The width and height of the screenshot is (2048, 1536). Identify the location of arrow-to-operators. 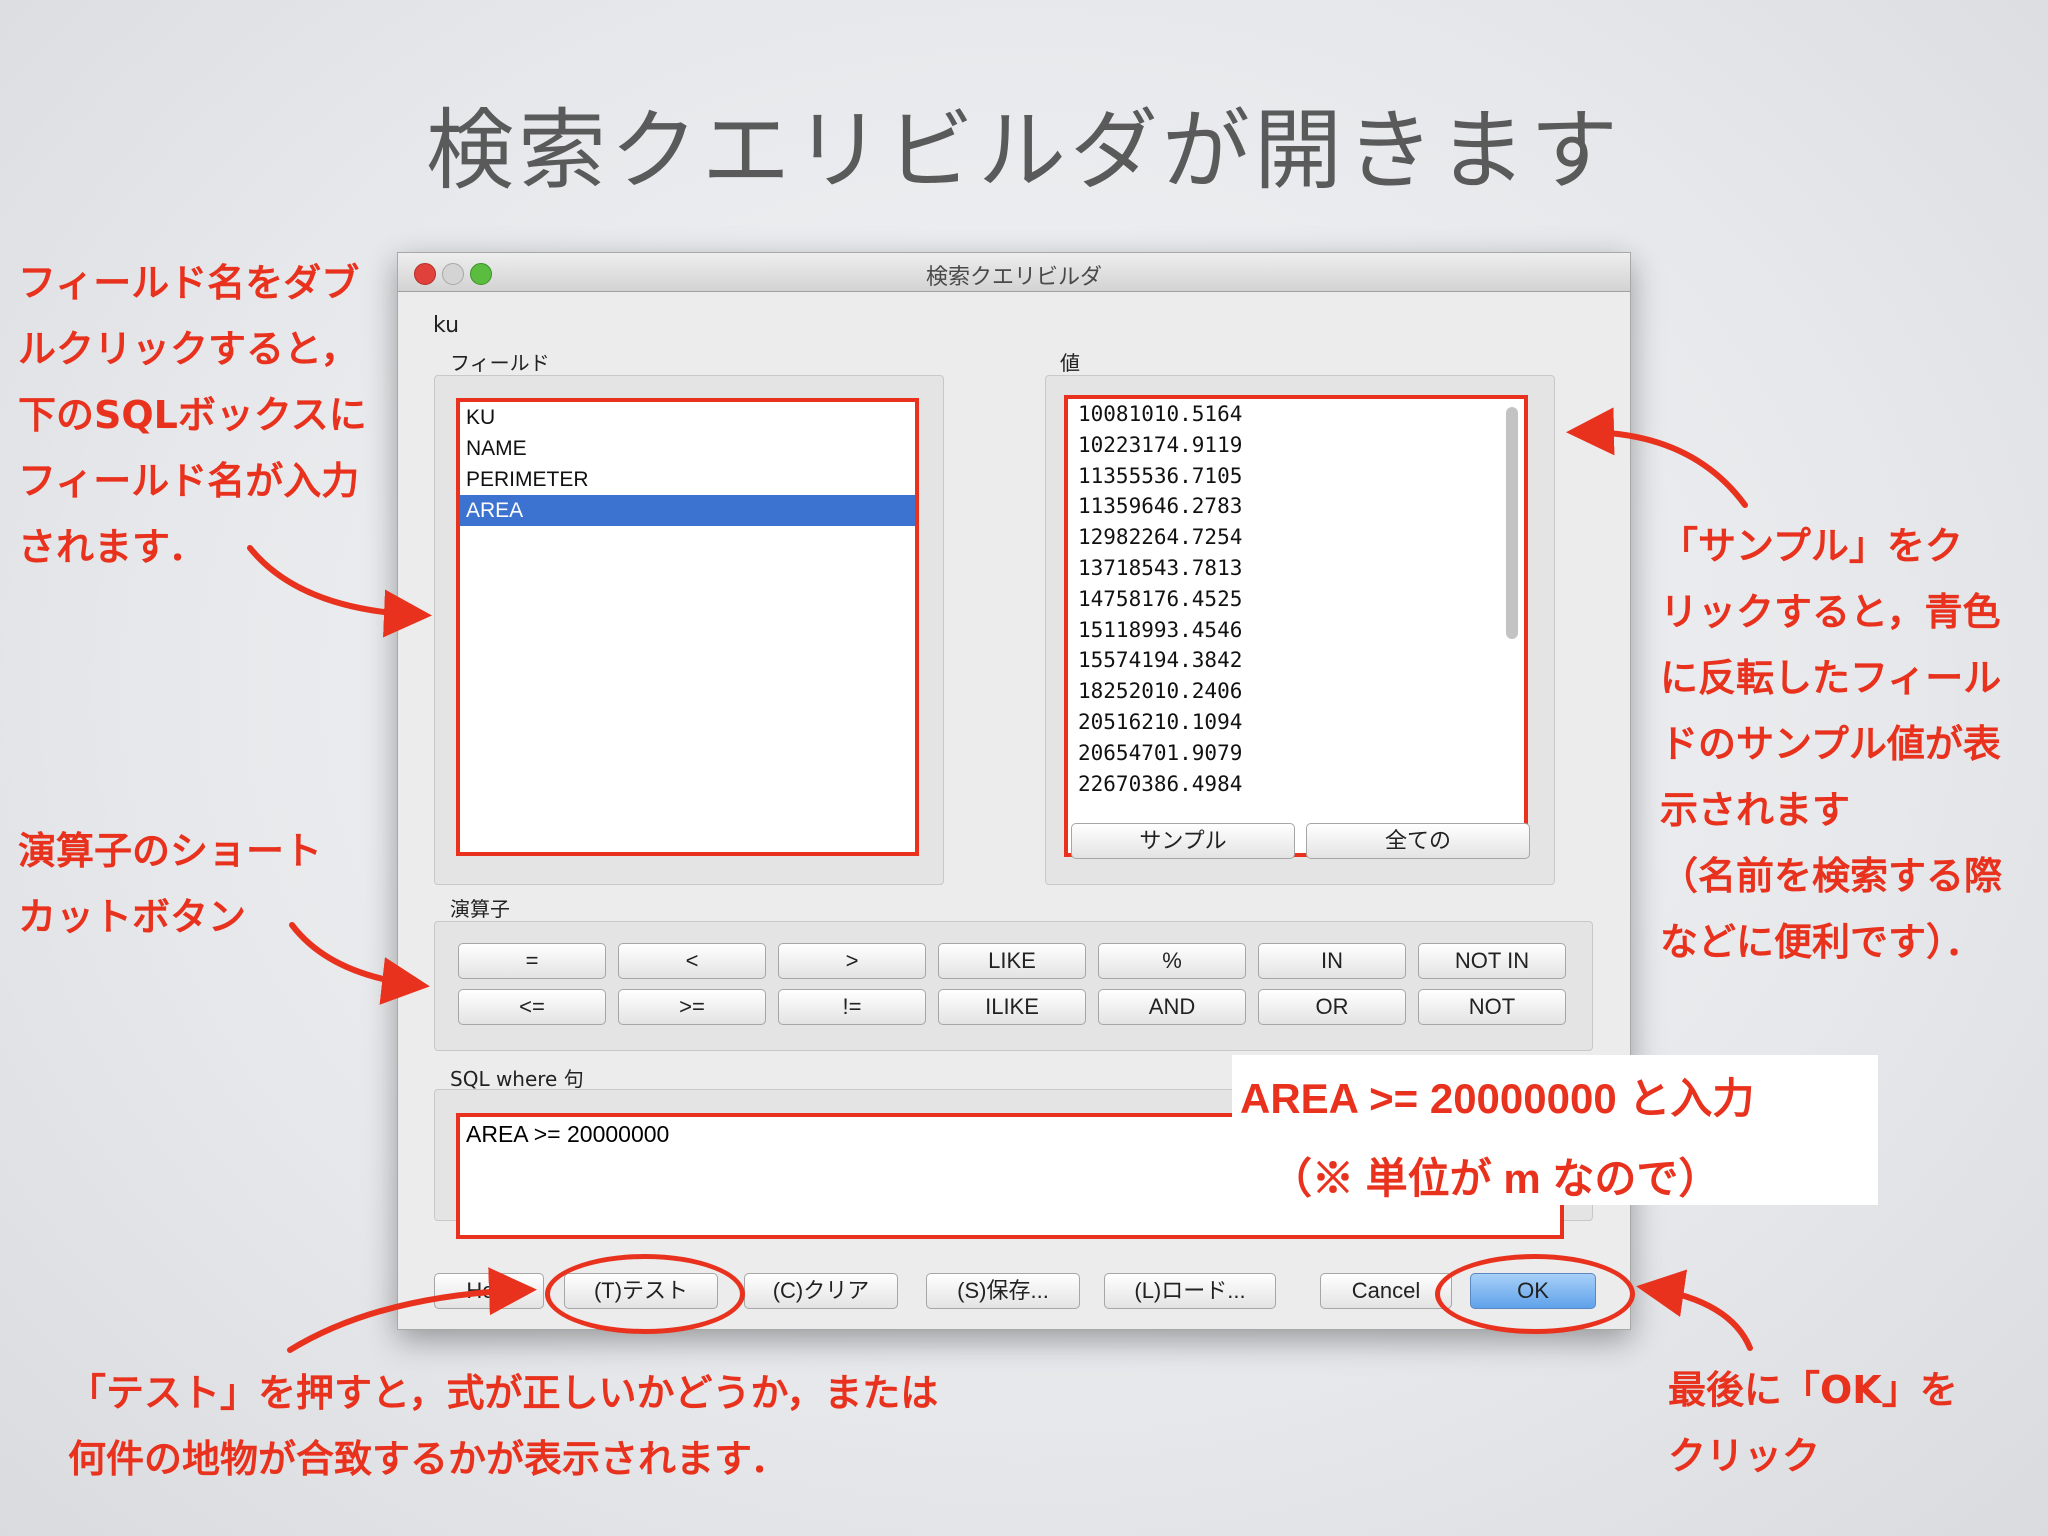
(359, 963).